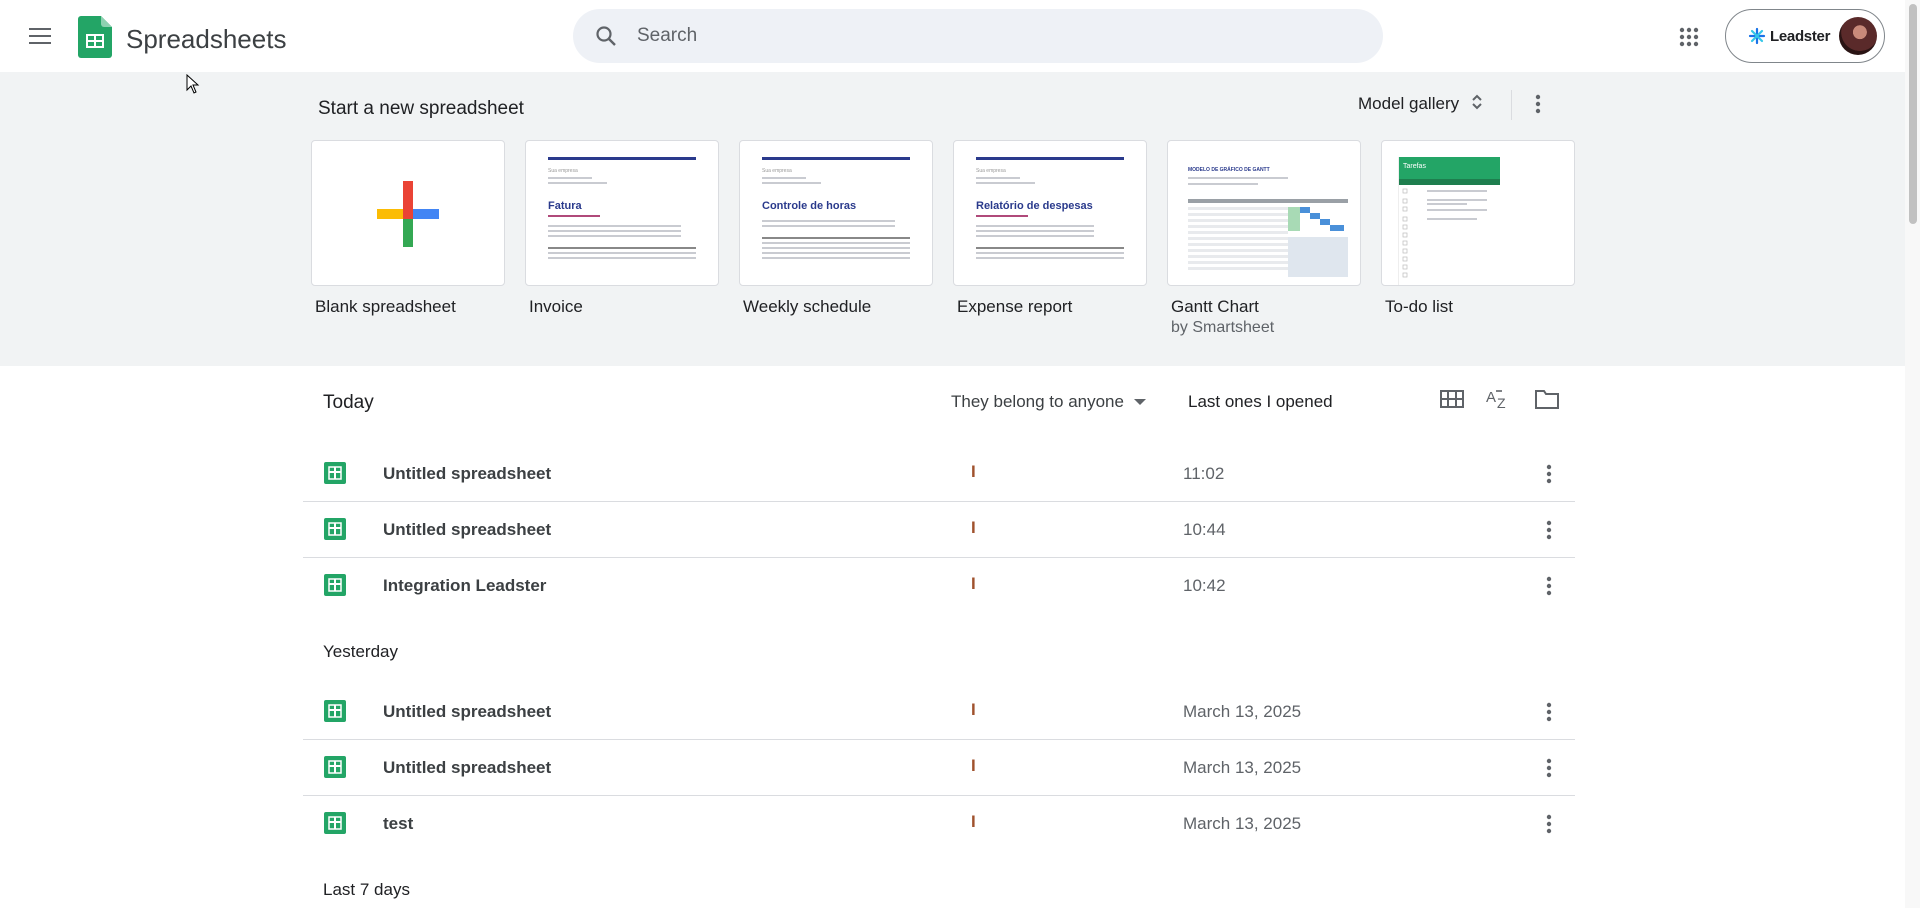  What do you see at coordinates (987, 36) in the screenshot?
I see `search-input` at bounding box center [987, 36].